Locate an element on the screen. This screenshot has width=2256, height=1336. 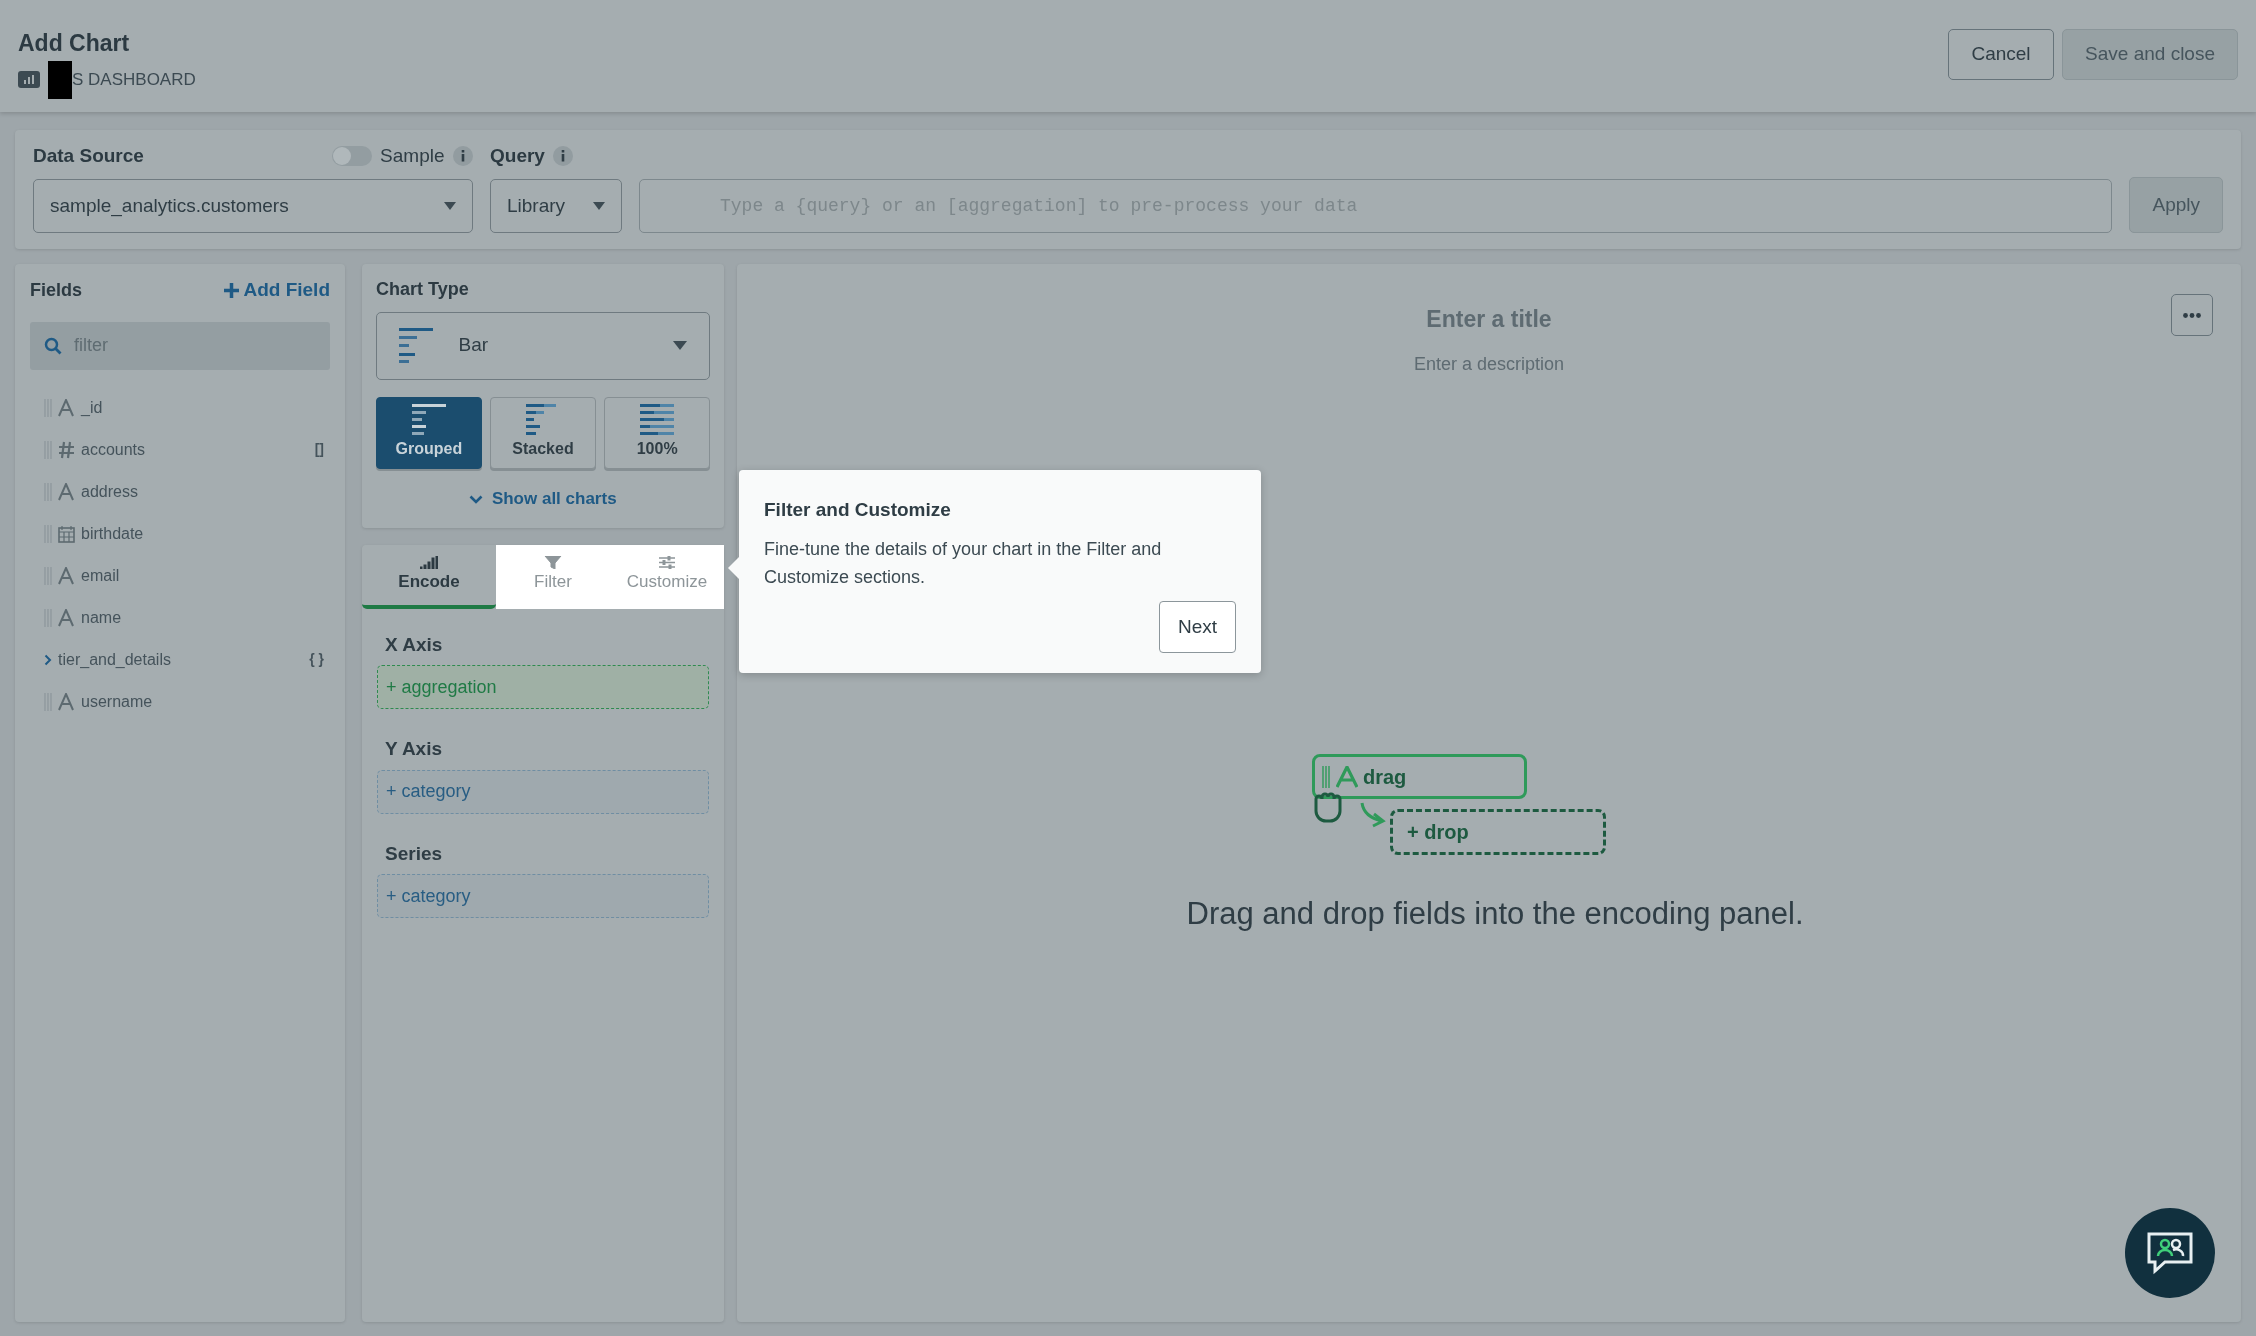
add-field-link: Add Field is located at coordinates (277, 290).